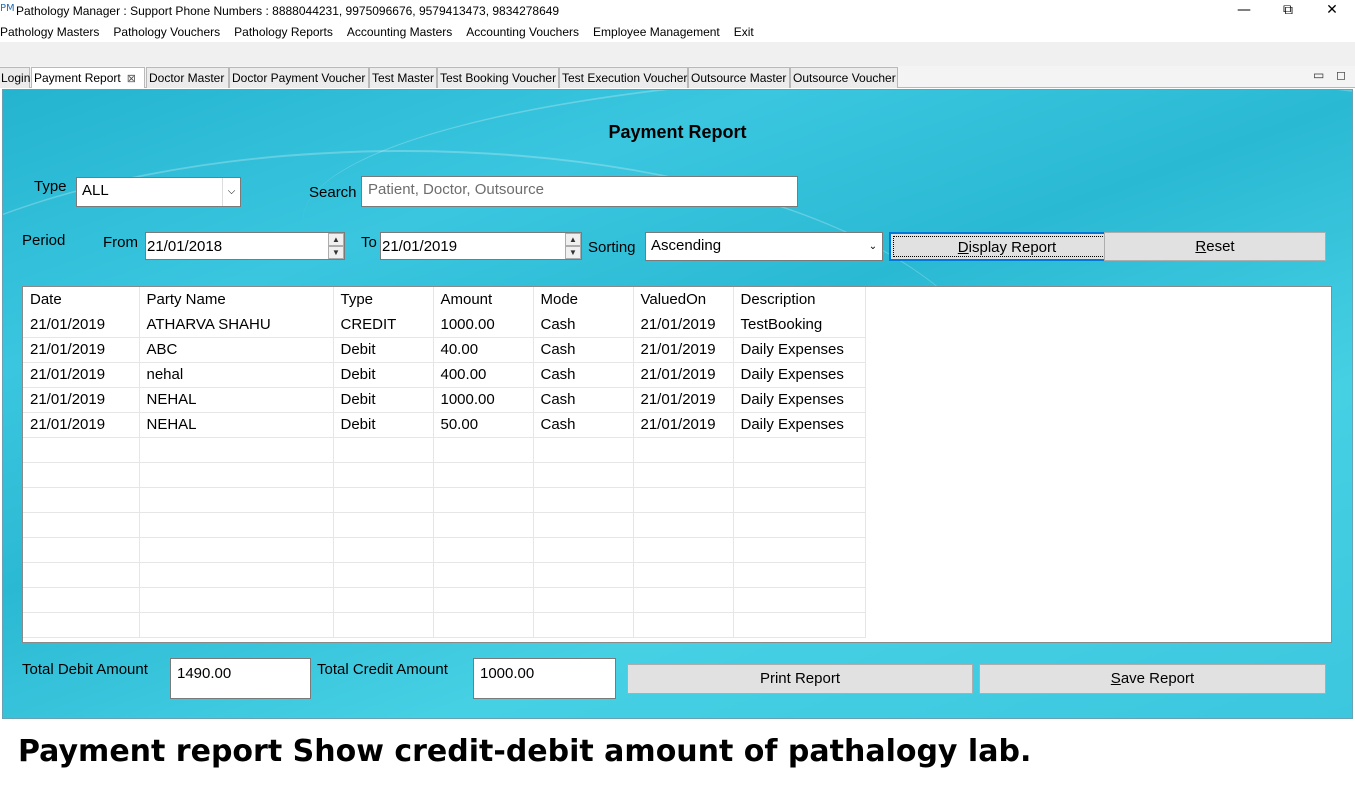 This screenshot has width=1355, height=788. Describe the element at coordinates (483, 299) in the screenshot. I see `column-header-amount: Amount` at that location.